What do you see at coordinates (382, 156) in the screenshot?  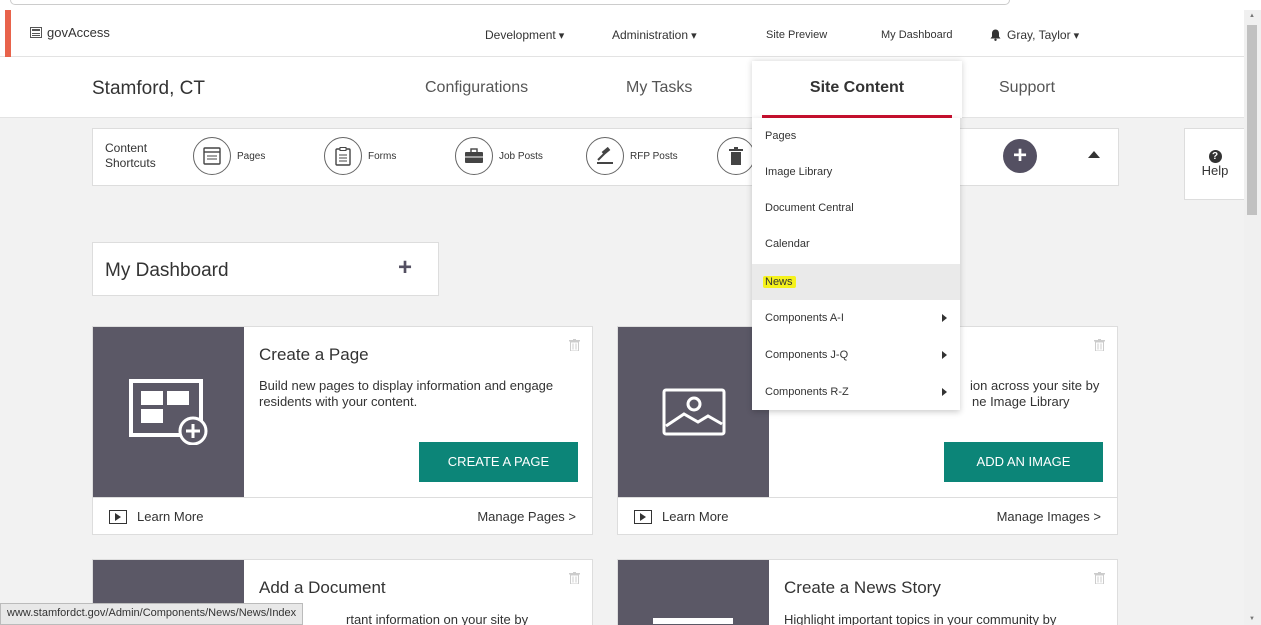 I see `shortcut-forms-label: Forms` at bounding box center [382, 156].